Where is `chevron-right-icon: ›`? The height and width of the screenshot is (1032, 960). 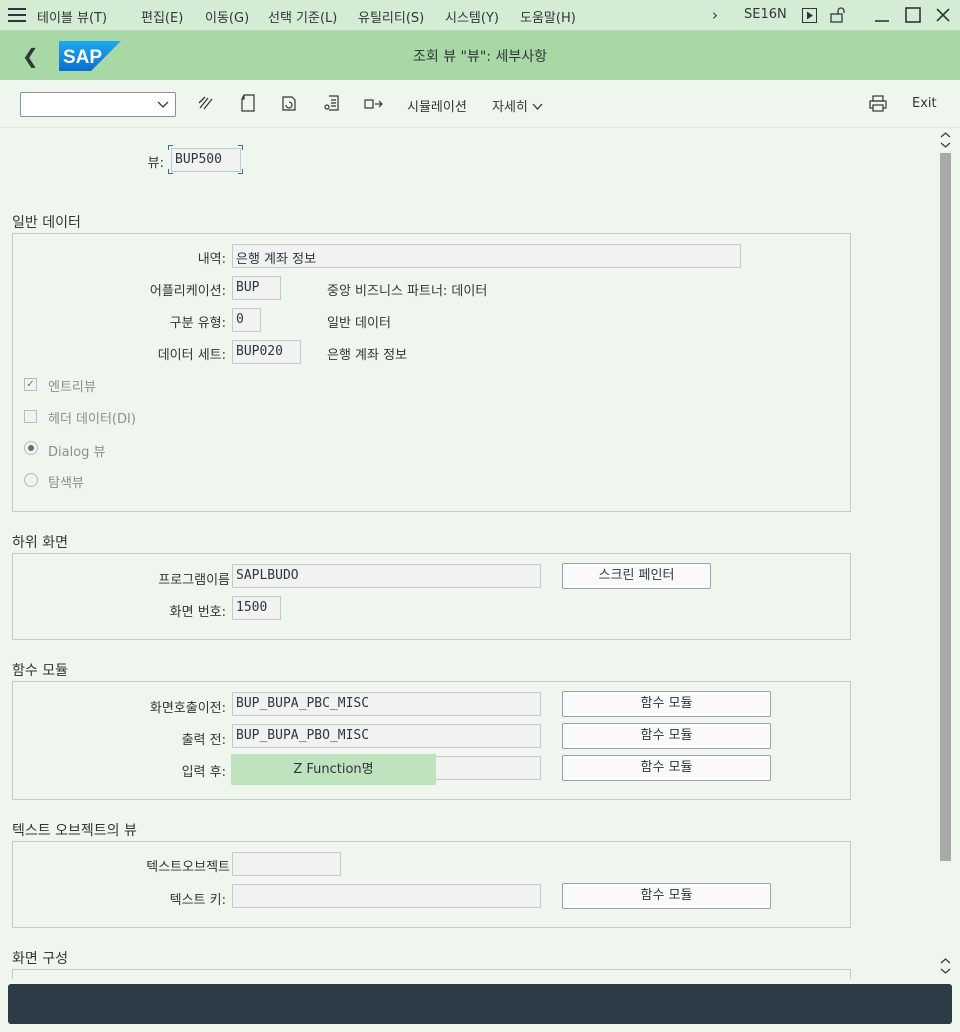
chevron-right-icon: › is located at coordinates (715, 15).